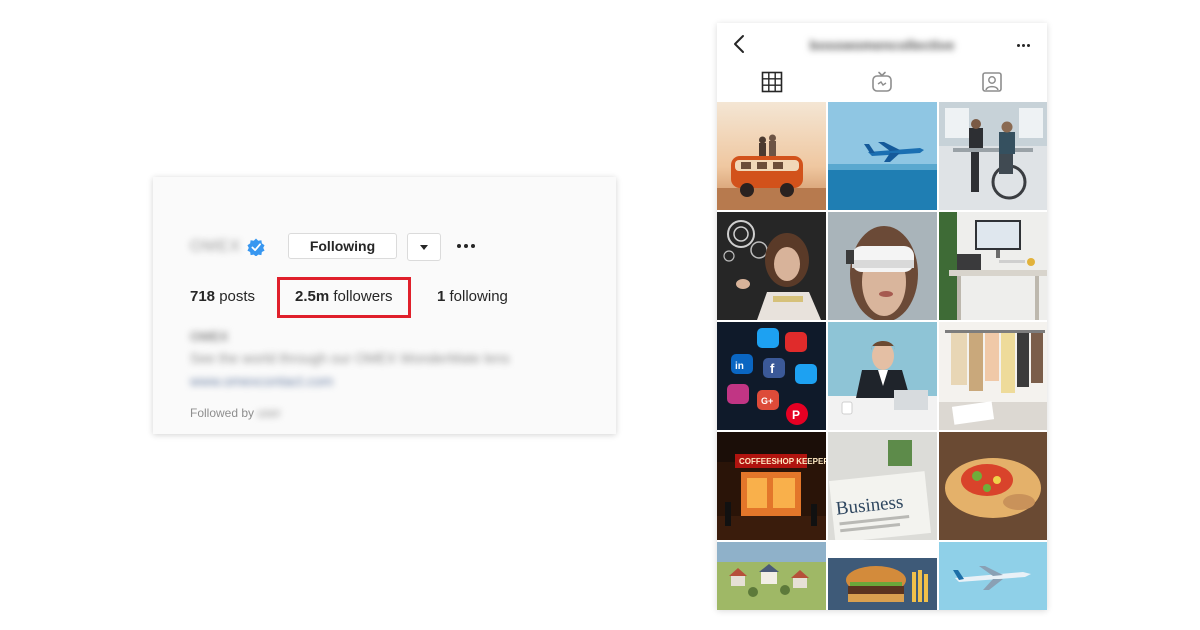  I want to click on miniature-town-image, so click(771, 576).